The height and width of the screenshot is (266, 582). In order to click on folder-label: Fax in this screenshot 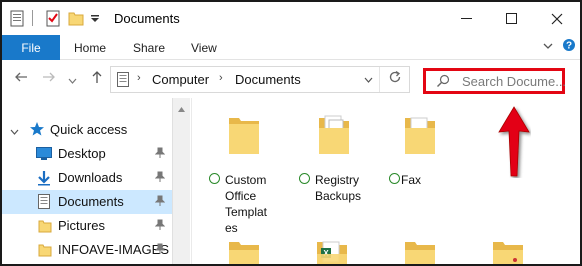, I will do `click(411, 180)`.